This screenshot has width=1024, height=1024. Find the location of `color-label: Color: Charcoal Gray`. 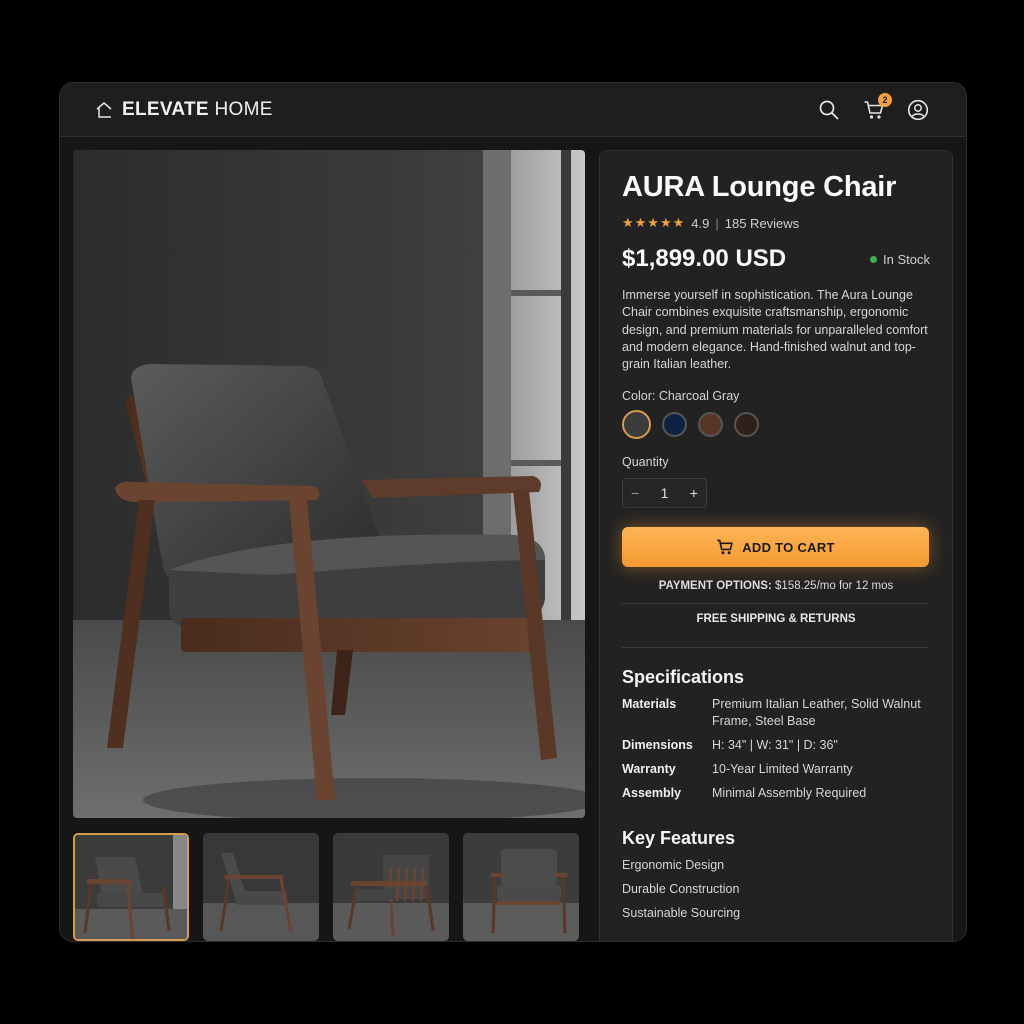

color-label: Color: Charcoal Gray is located at coordinates (681, 396).